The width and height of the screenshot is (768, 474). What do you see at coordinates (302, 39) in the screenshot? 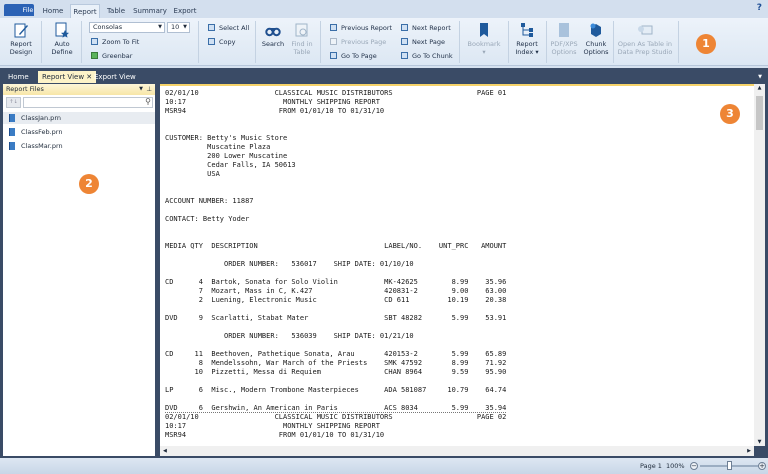
I see `find-in-table-button: Find in Table` at bounding box center [302, 39].